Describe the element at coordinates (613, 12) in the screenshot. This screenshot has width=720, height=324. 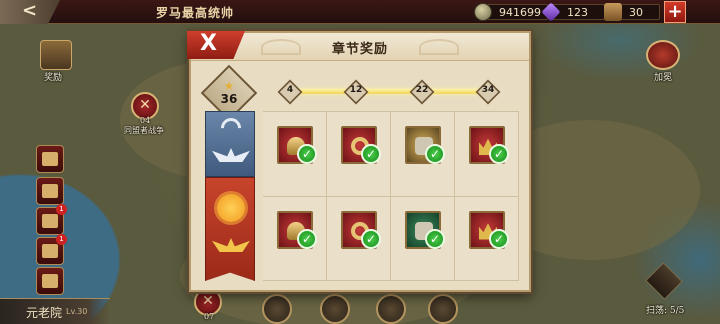
I see `scroll-icon` at that location.